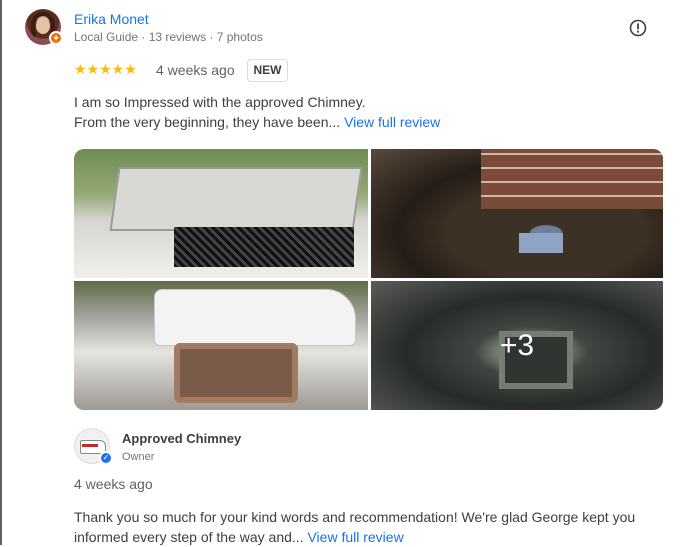  What do you see at coordinates (236, 199) in the screenshot?
I see `chimney-cap-shape` at bounding box center [236, 199].